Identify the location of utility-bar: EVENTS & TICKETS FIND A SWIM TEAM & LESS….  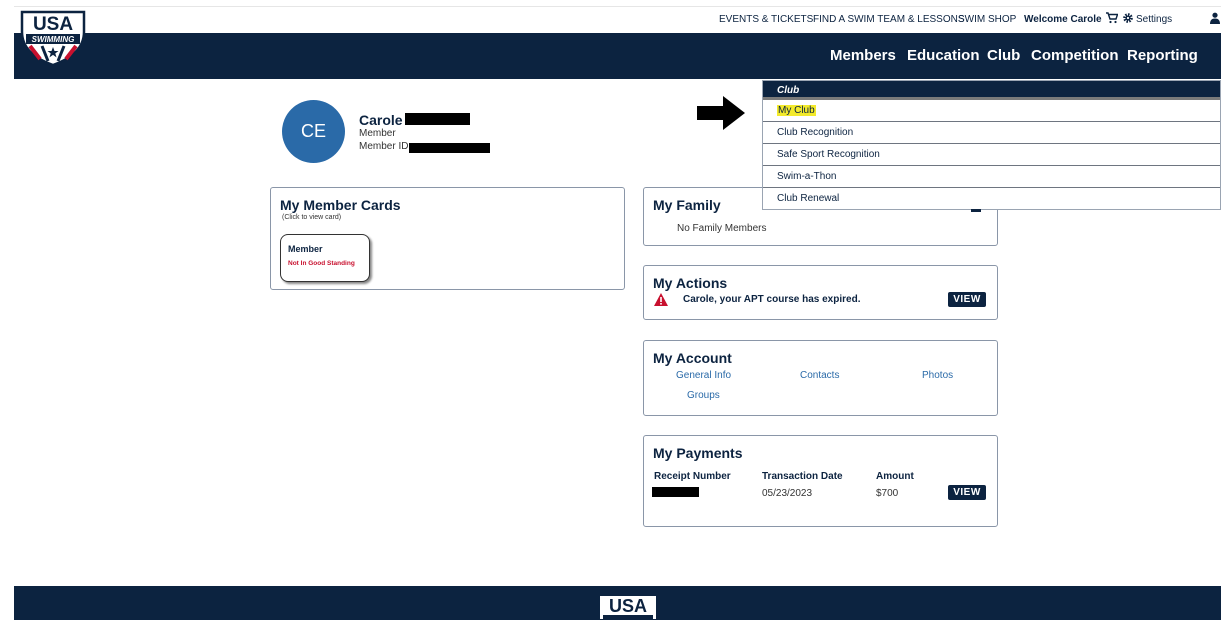
(617, 19).